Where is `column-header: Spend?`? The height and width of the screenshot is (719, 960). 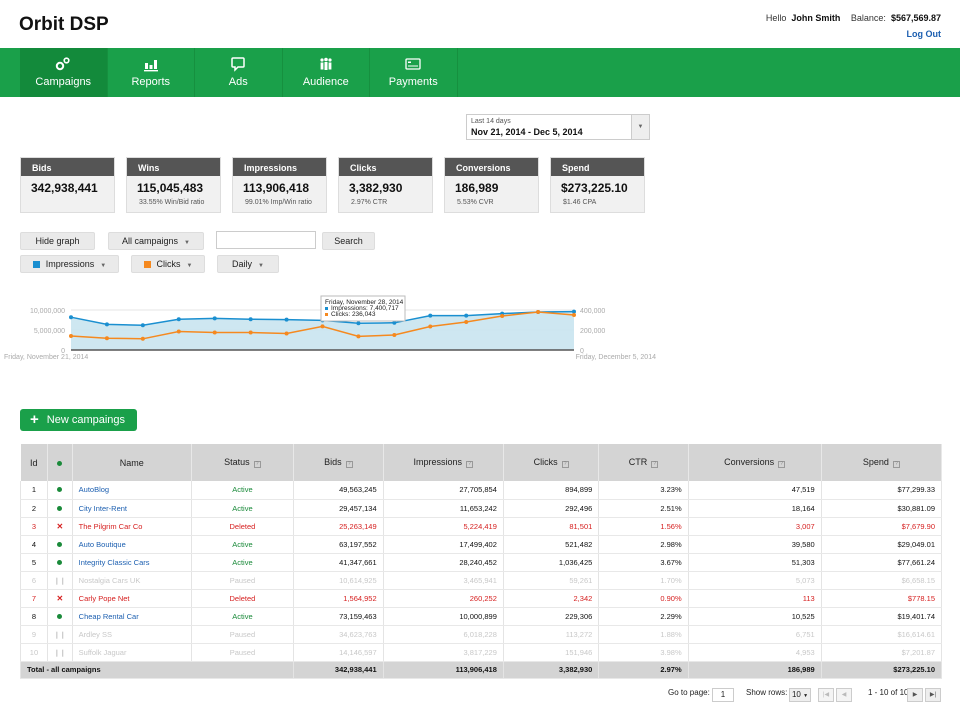
column-header: Spend? is located at coordinates (882, 462).